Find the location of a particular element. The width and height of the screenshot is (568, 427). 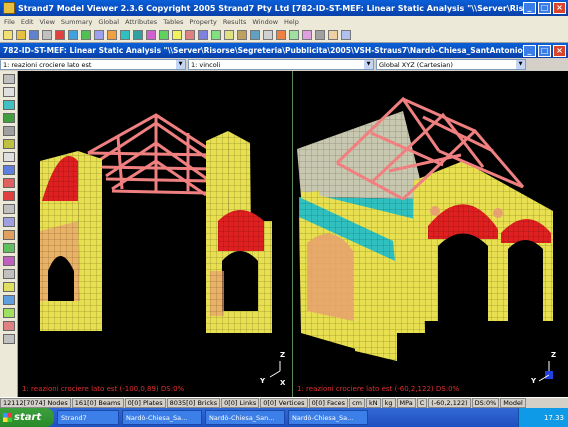

print-icon is located at coordinates (47, 34).